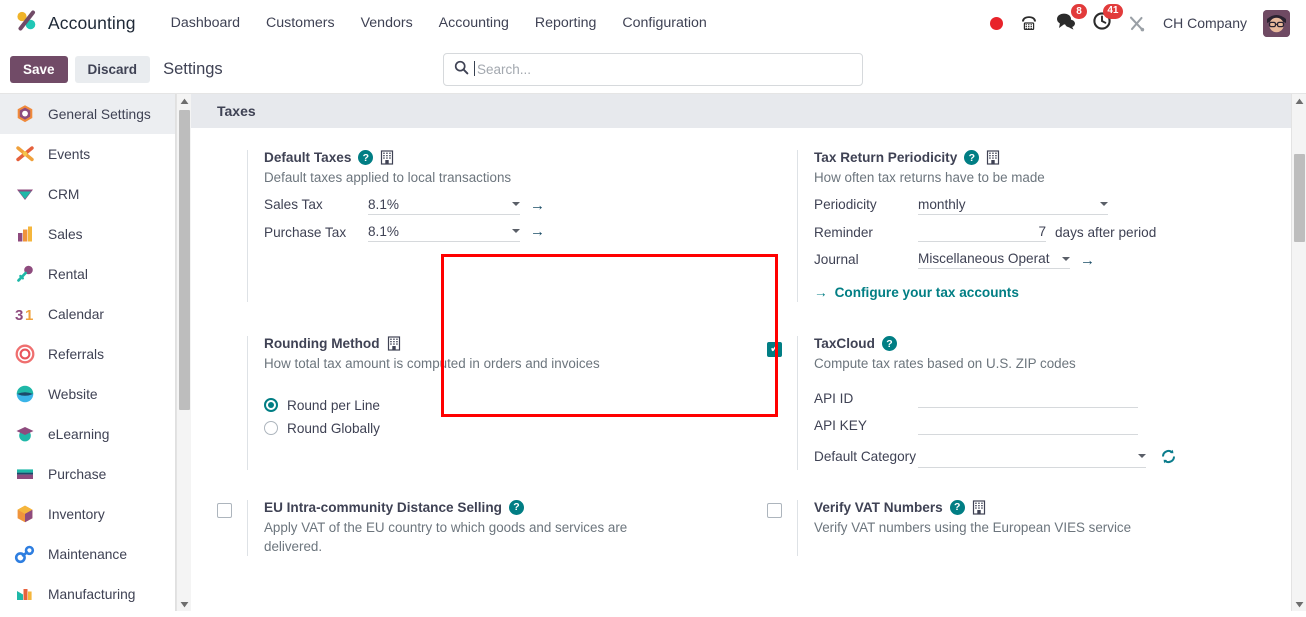 This screenshot has height=617, width=1306. I want to click on odoo-accounting-logo-icon, so click(26, 23).